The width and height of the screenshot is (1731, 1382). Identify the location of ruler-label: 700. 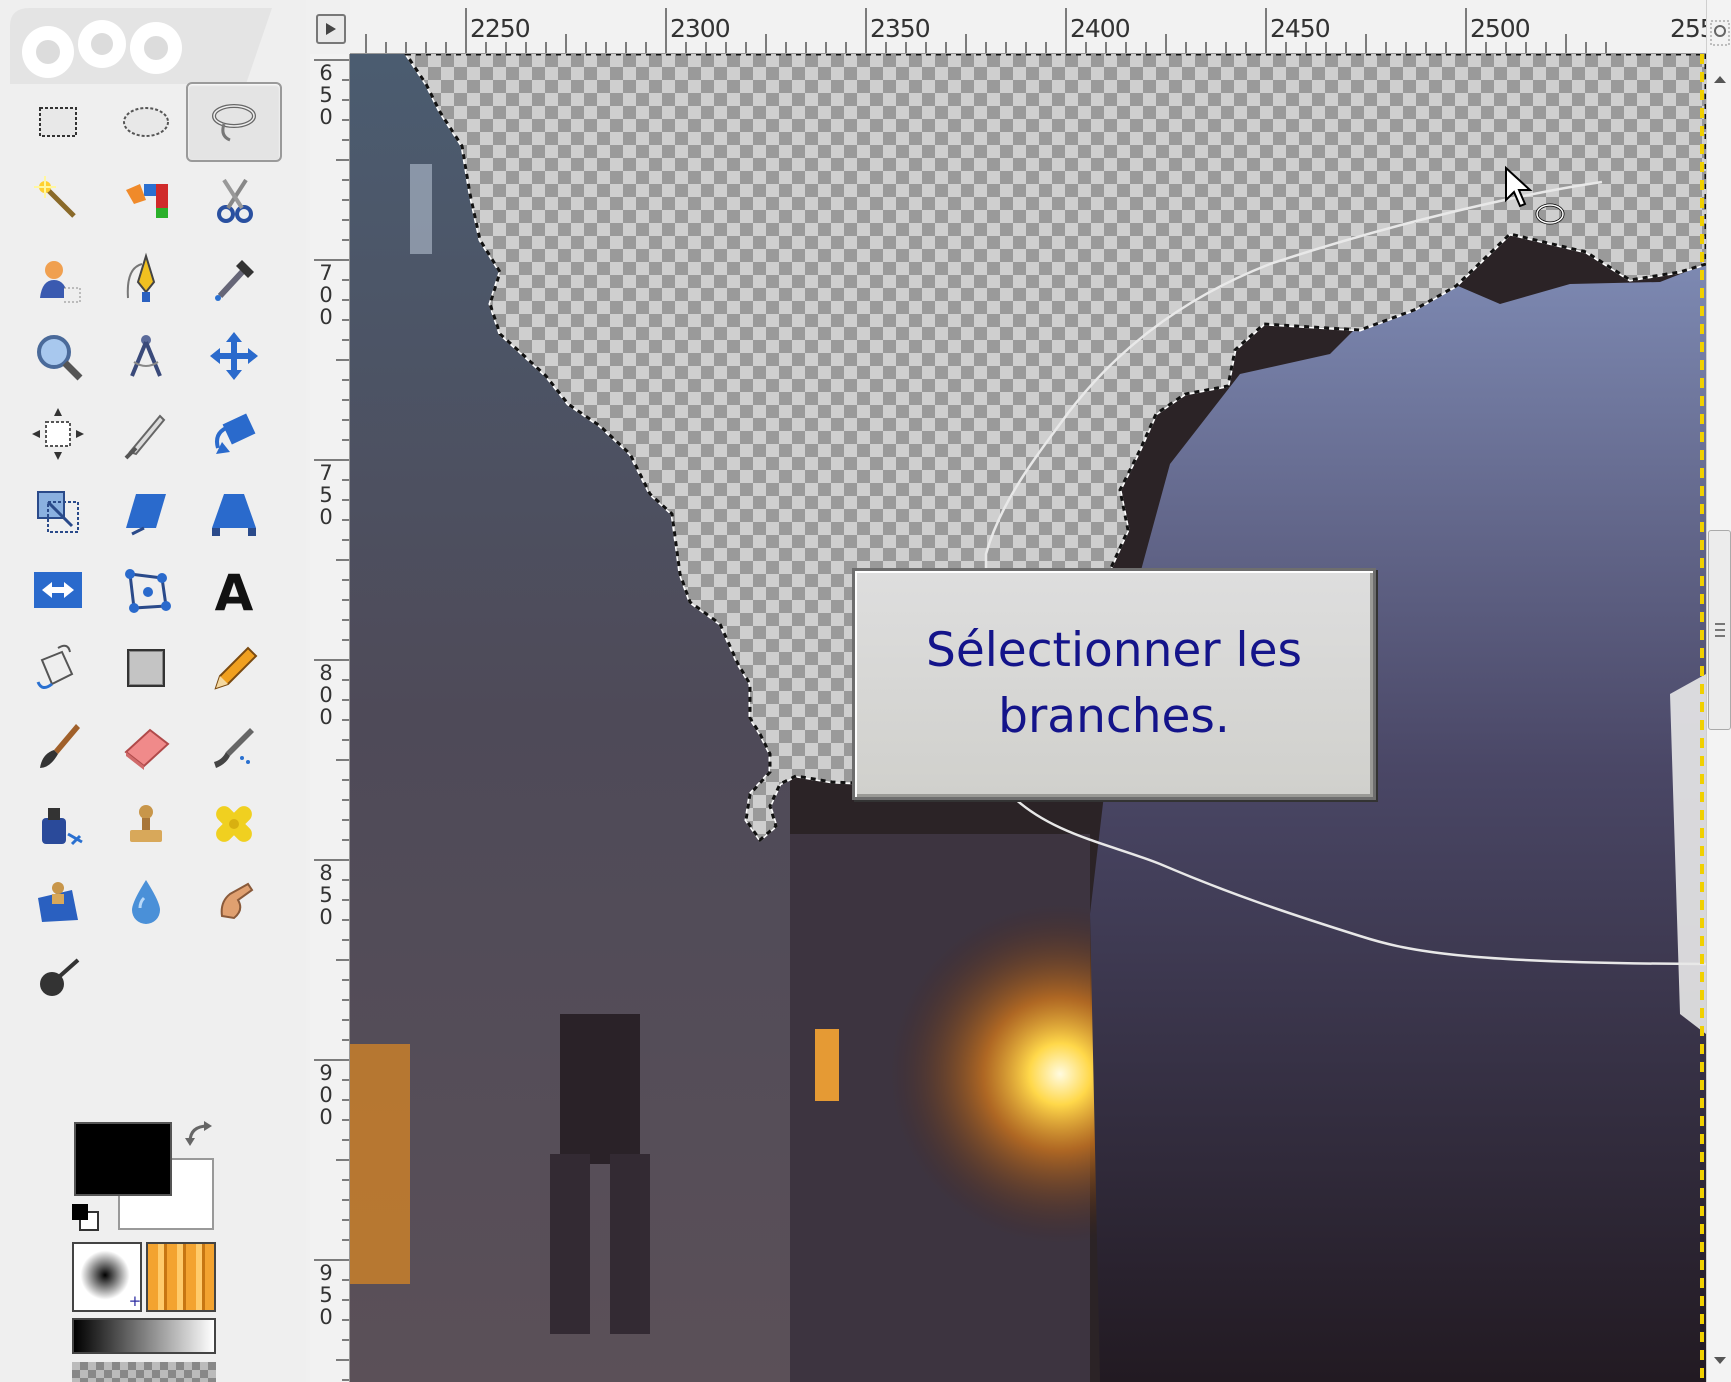
(326, 295).